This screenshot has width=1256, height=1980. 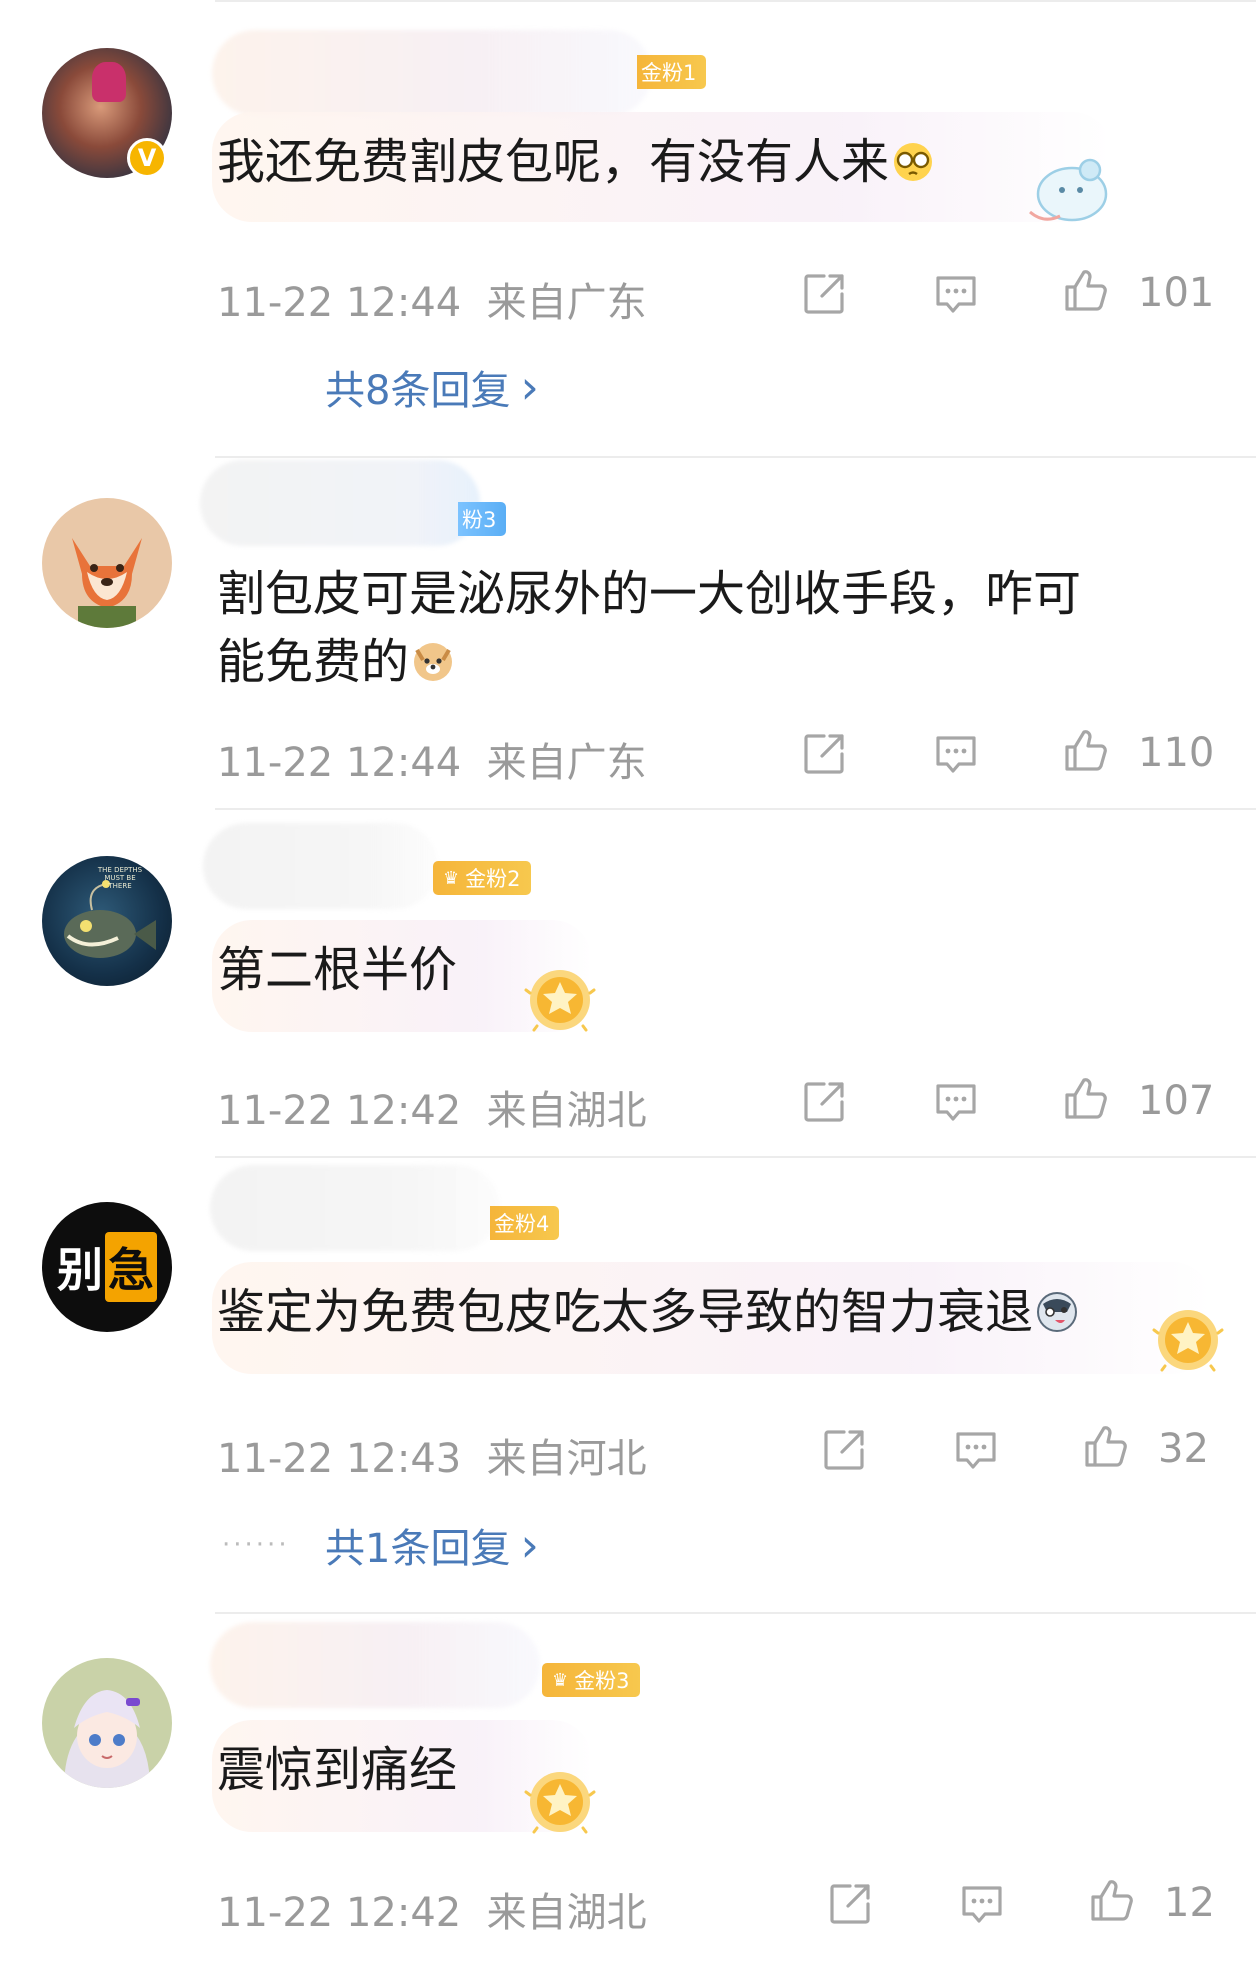 I want to click on sticker-deco, so click(x=1068, y=190).